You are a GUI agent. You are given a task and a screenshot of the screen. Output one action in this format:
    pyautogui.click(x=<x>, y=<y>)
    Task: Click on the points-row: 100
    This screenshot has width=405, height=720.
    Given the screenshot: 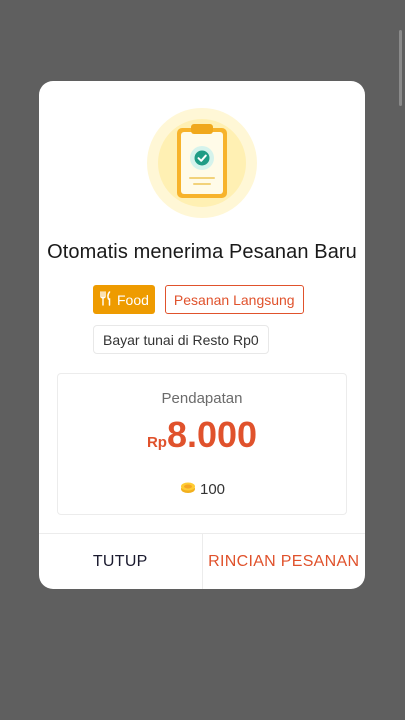 What is the action you would take?
    pyautogui.click(x=202, y=489)
    